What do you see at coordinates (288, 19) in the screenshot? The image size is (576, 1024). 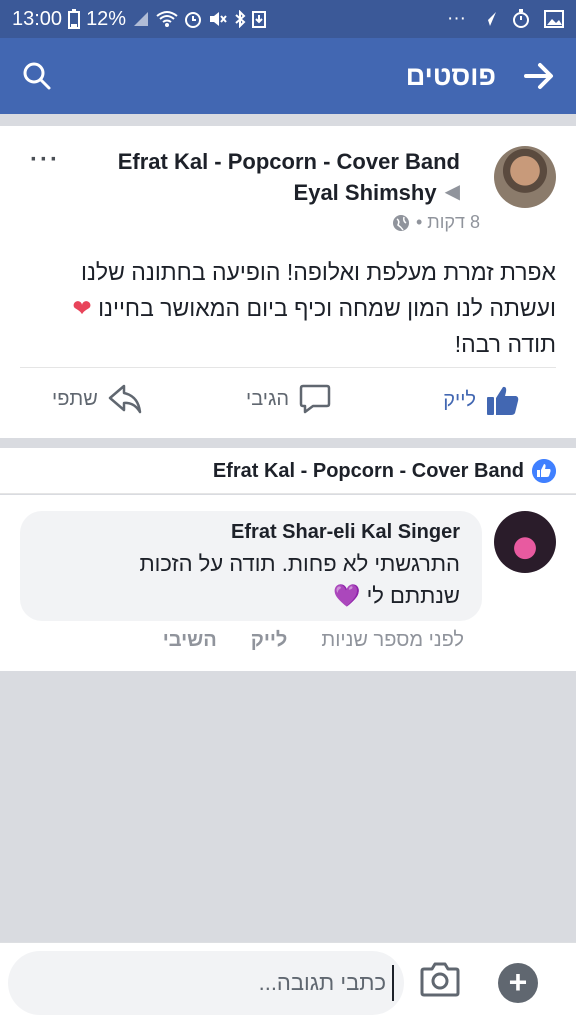 I see `status-bar: 13:00 12% ···` at bounding box center [288, 19].